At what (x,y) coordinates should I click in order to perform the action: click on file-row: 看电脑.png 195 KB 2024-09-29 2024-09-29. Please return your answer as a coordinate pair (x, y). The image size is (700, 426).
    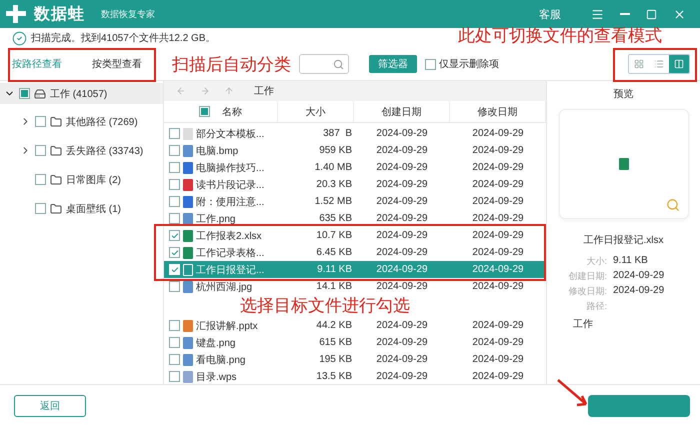
    Looking at the image, I should click on (355, 359).